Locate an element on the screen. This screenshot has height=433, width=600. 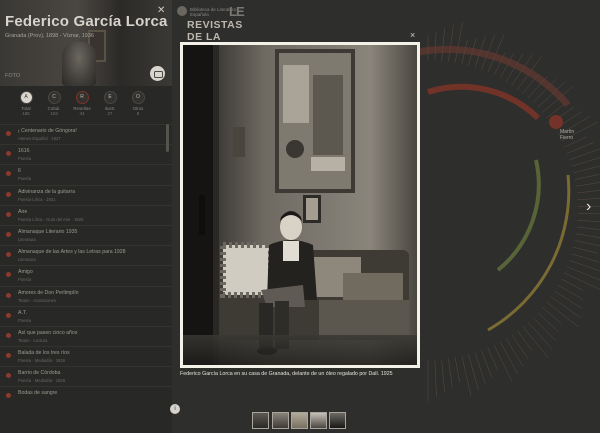
logo-mark-icon is located at coordinates (182, 11).